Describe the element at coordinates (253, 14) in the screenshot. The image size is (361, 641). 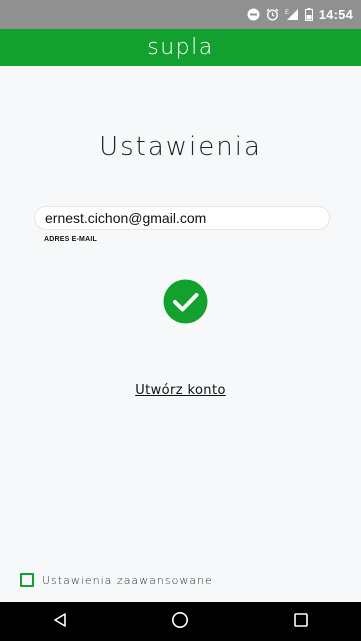
I see `do-not-disturb-icon` at that location.